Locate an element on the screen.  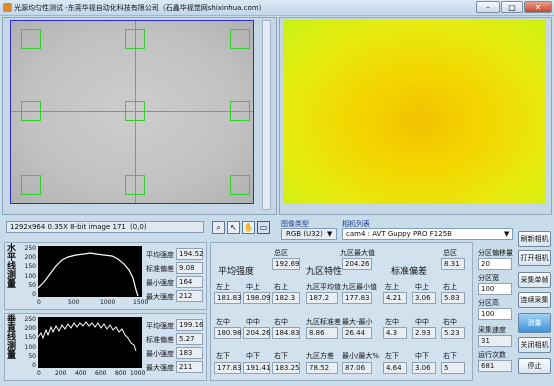
std-total-value: 8.31 is located at coordinates (453, 264).